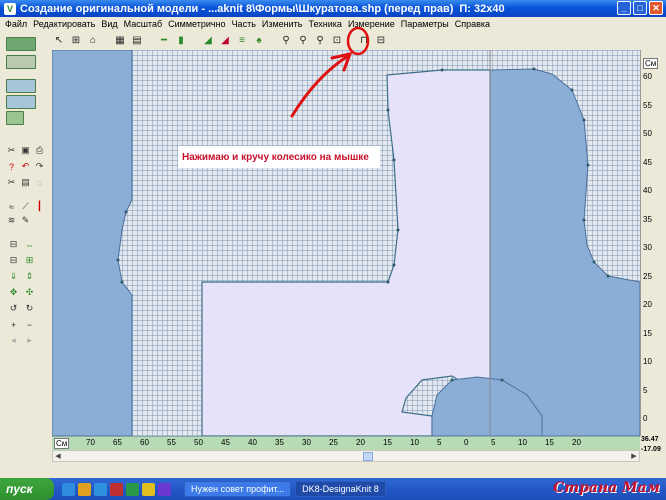  Describe the element at coordinates (13, 292) in the screenshot. I see `spread-icon: ✥` at that location.